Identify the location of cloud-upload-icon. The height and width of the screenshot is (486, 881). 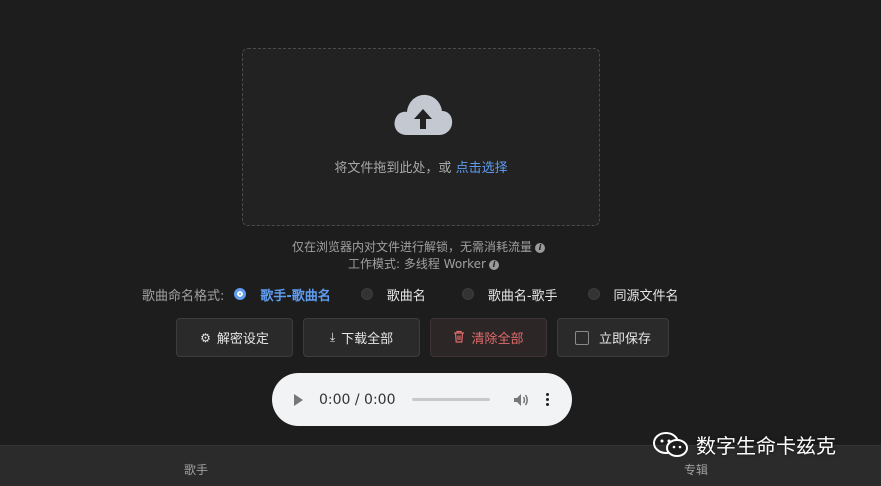
(423, 114).